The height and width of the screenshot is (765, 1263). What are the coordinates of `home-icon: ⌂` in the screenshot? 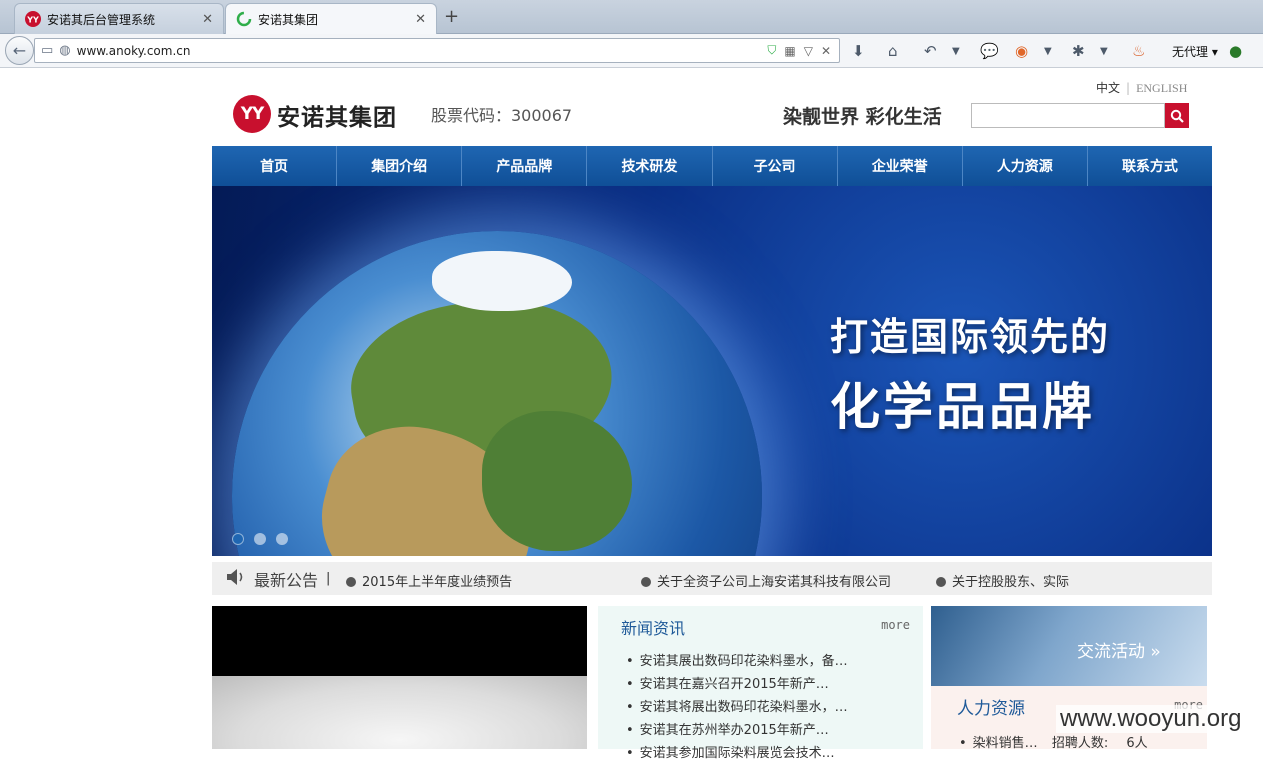 It's located at (893, 51).